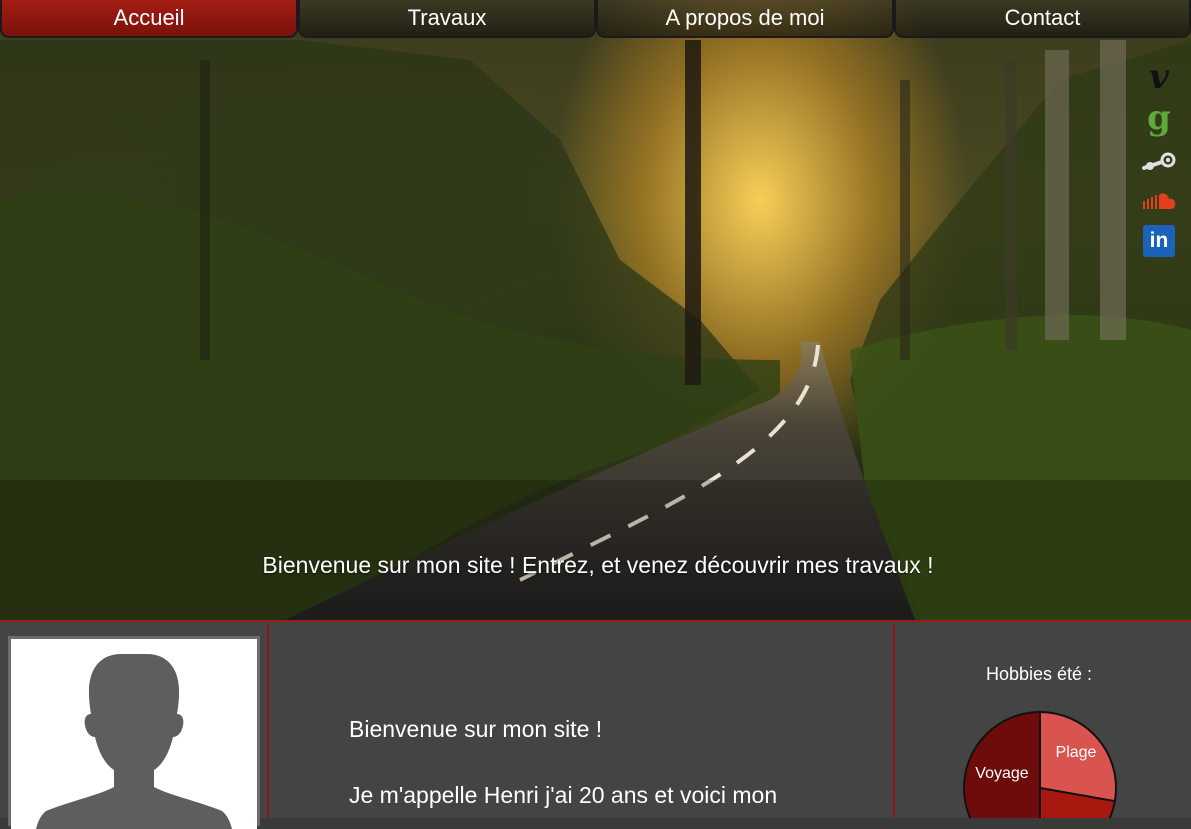 Image resolution: width=1191 pixels, height=829 pixels. What do you see at coordinates (1159, 77) in the screenshot?
I see `vimeo-icon: v` at bounding box center [1159, 77].